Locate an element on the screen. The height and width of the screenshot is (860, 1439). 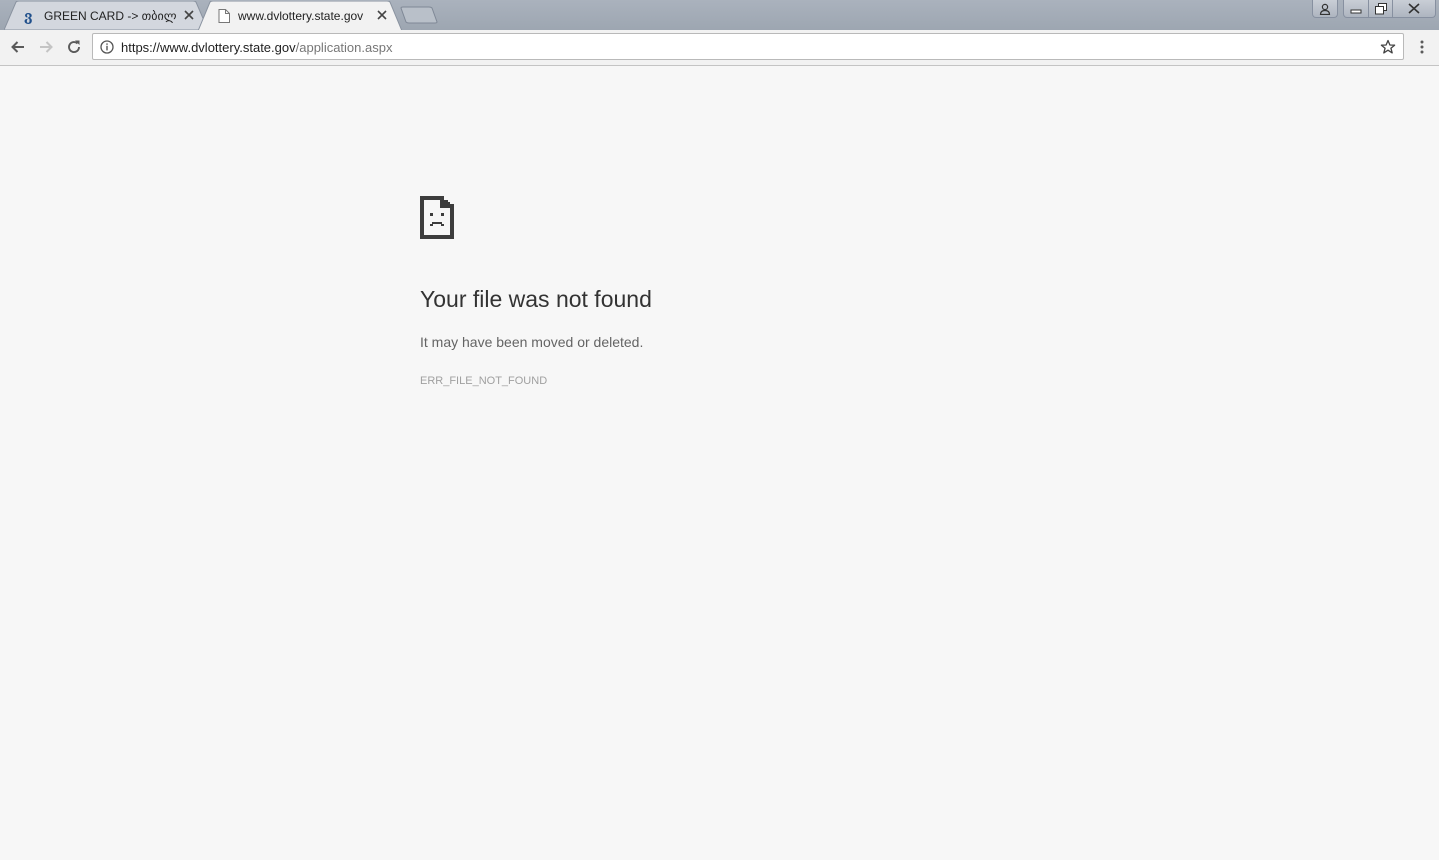
forward-button is located at coordinates (46, 47).